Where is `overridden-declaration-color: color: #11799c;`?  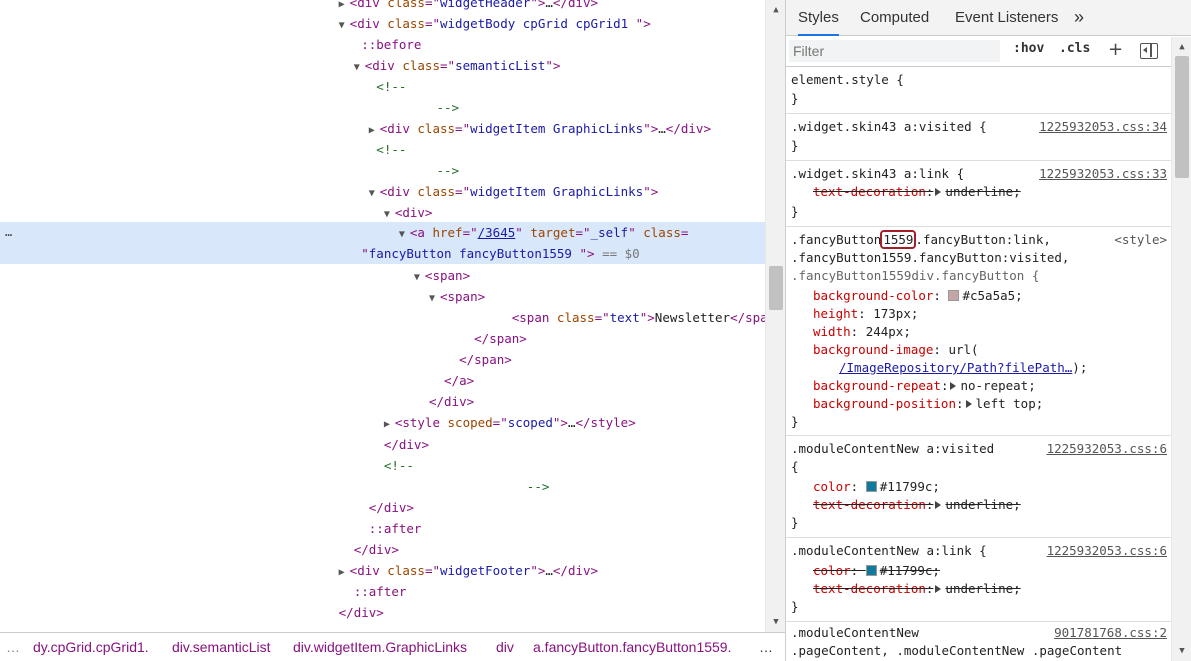 overridden-declaration-color: color: #11799c; is located at coordinates (876, 571).